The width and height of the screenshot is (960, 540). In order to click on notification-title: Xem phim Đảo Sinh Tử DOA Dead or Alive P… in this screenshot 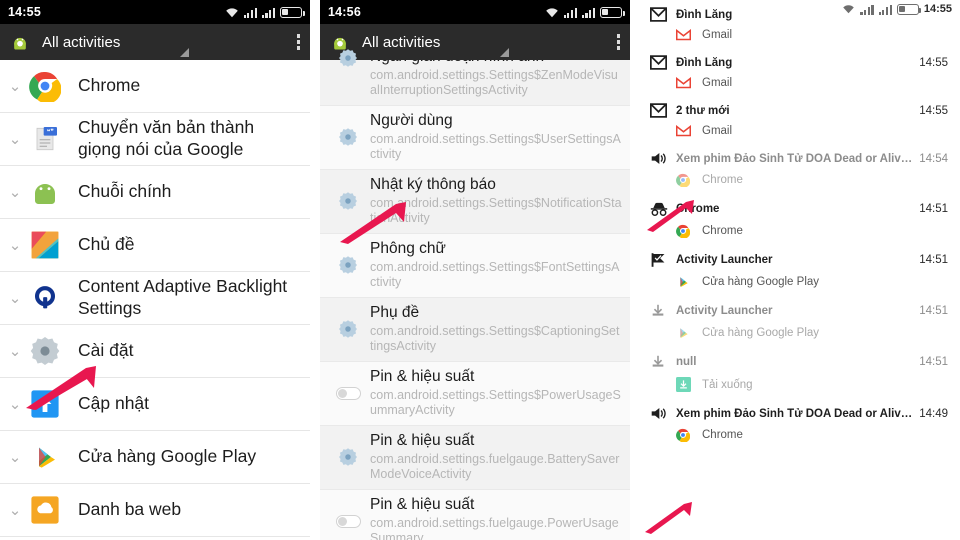, I will do `click(794, 413)`.